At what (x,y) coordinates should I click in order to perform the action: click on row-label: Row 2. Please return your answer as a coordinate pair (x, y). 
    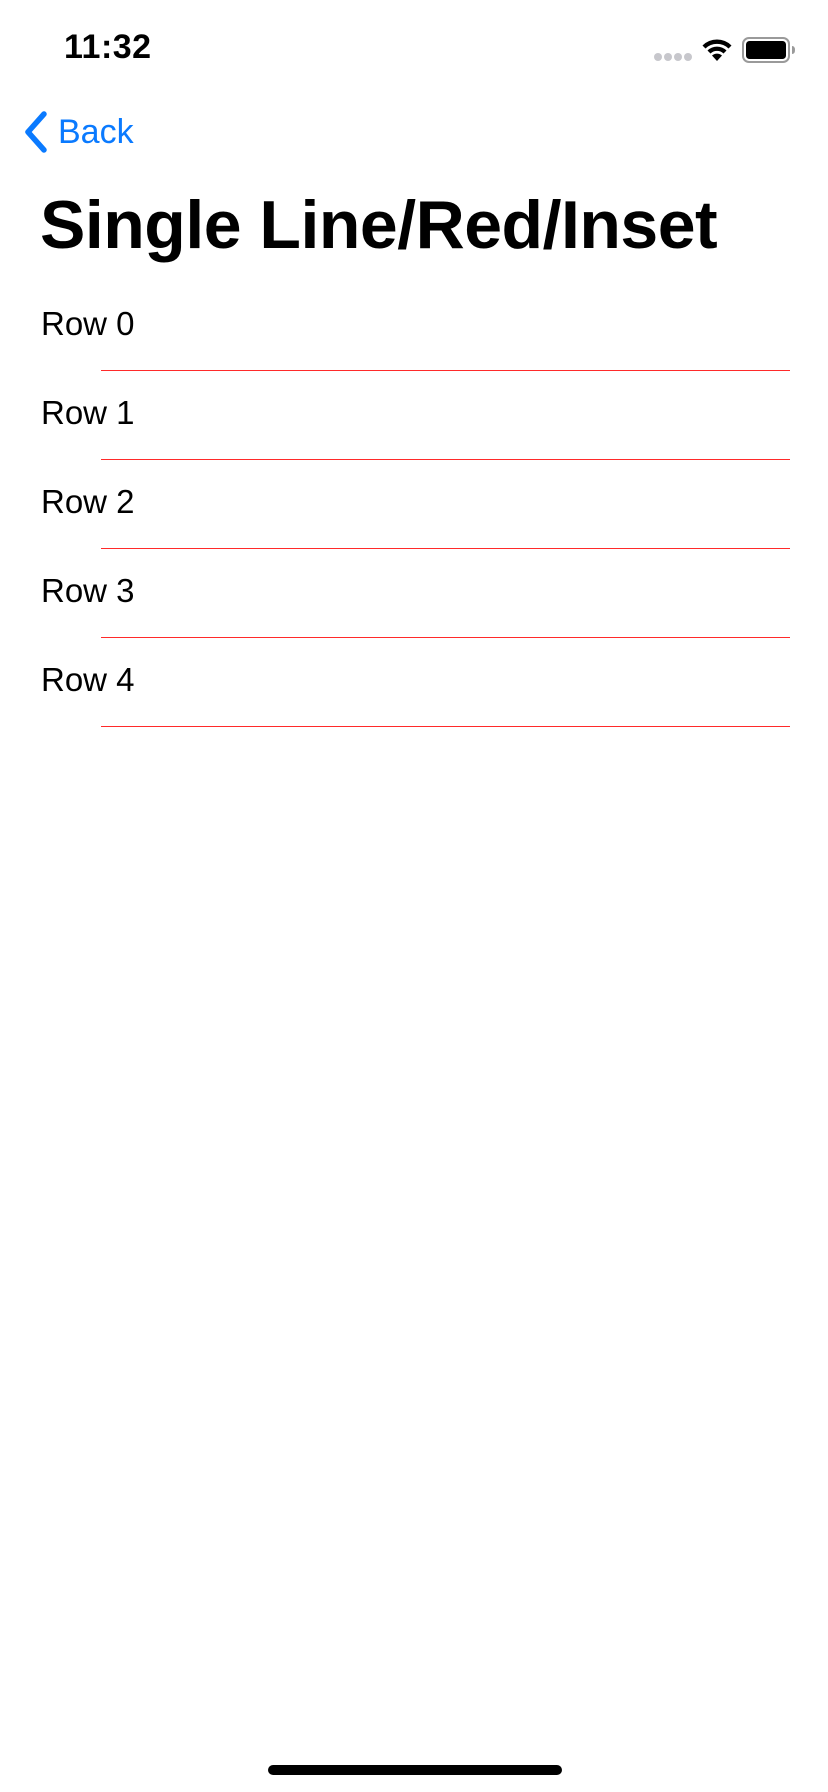
    Looking at the image, I should click on (88, 501).